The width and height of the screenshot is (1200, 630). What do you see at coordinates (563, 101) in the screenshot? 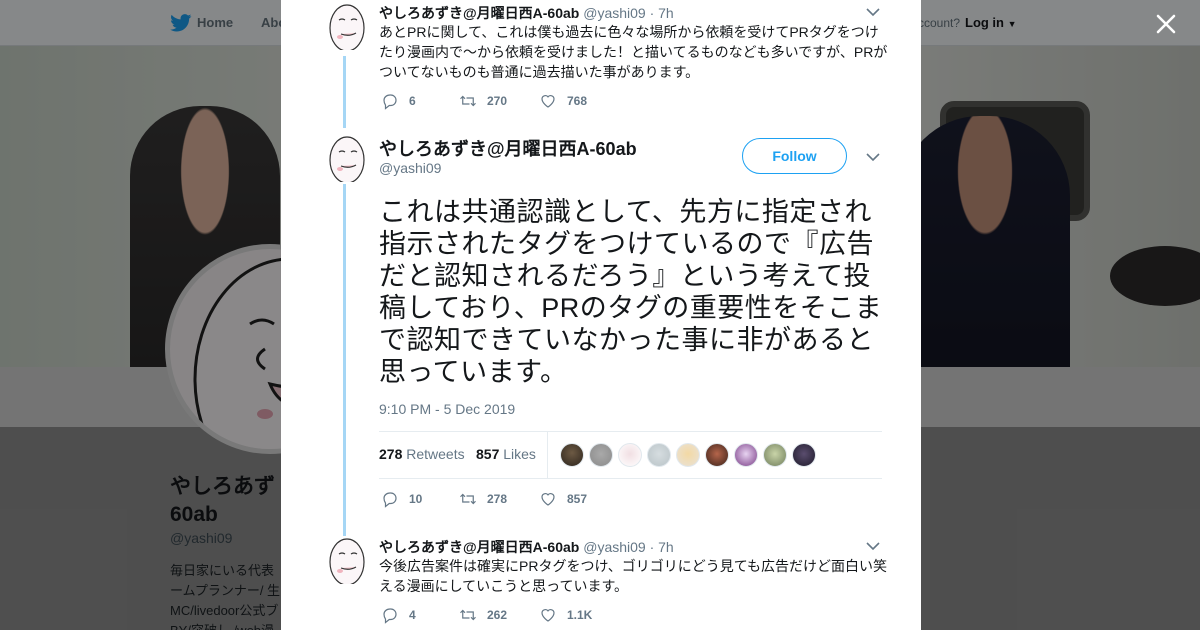
I see `like-button: 768` at bounding box center [563, 101].